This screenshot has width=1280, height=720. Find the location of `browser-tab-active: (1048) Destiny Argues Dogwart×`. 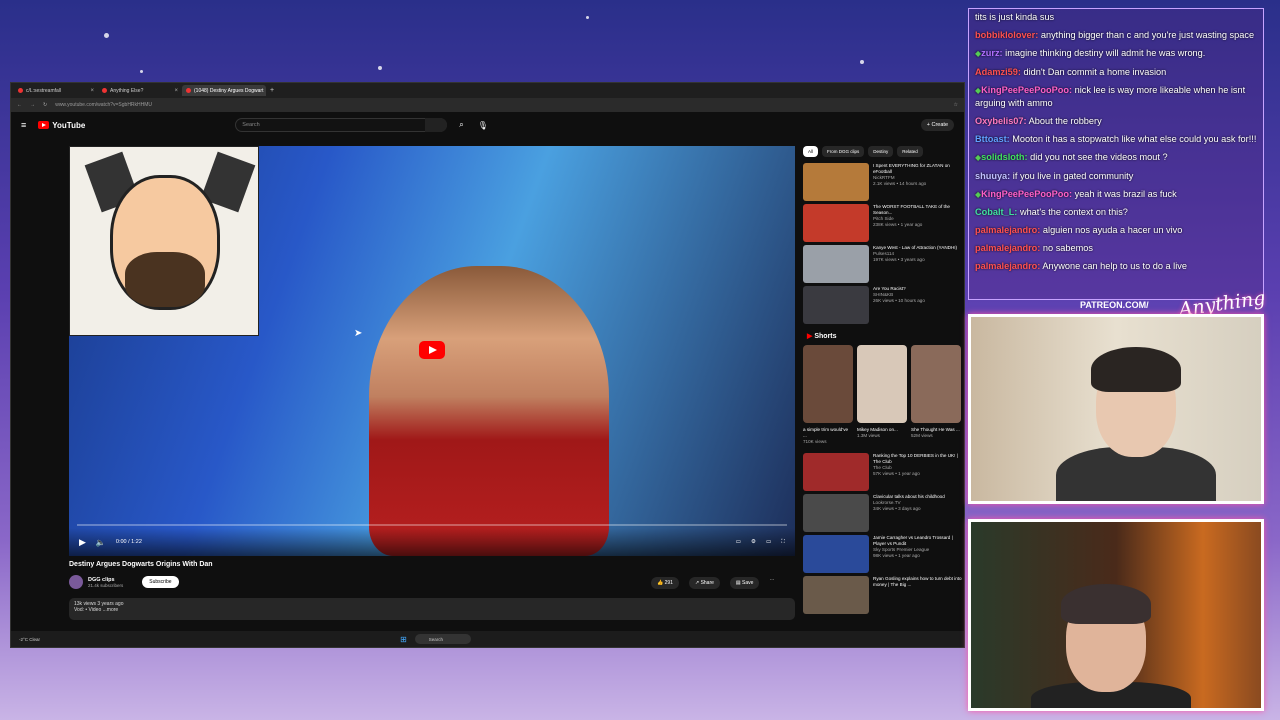

browser-tab-active: (1048) Destiny Argues Dogwart× is located at coordinates (224, 90).